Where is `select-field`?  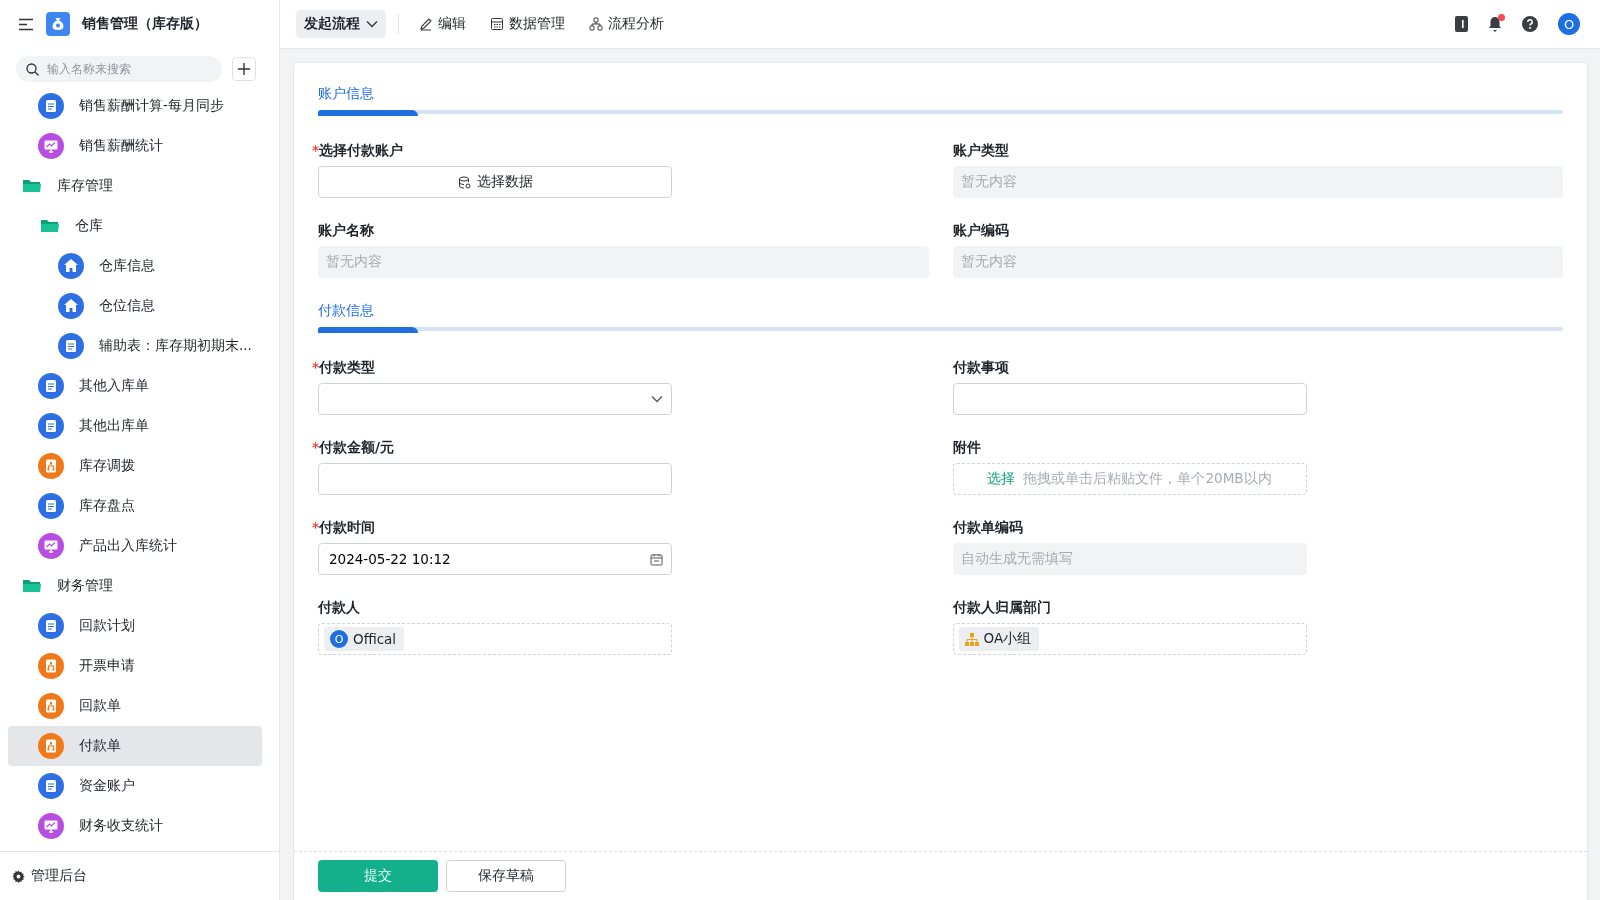
select-field is located at coordinates (495, 399).